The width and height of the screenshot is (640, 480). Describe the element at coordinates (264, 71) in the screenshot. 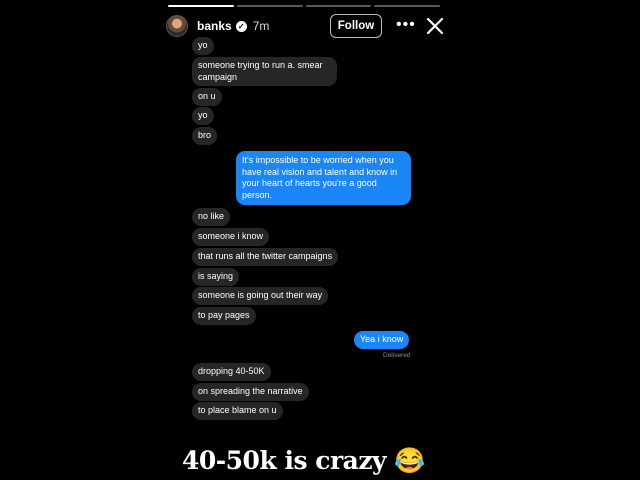

I see `incoming-message: someone trying to run a. smear campaign` at that location.